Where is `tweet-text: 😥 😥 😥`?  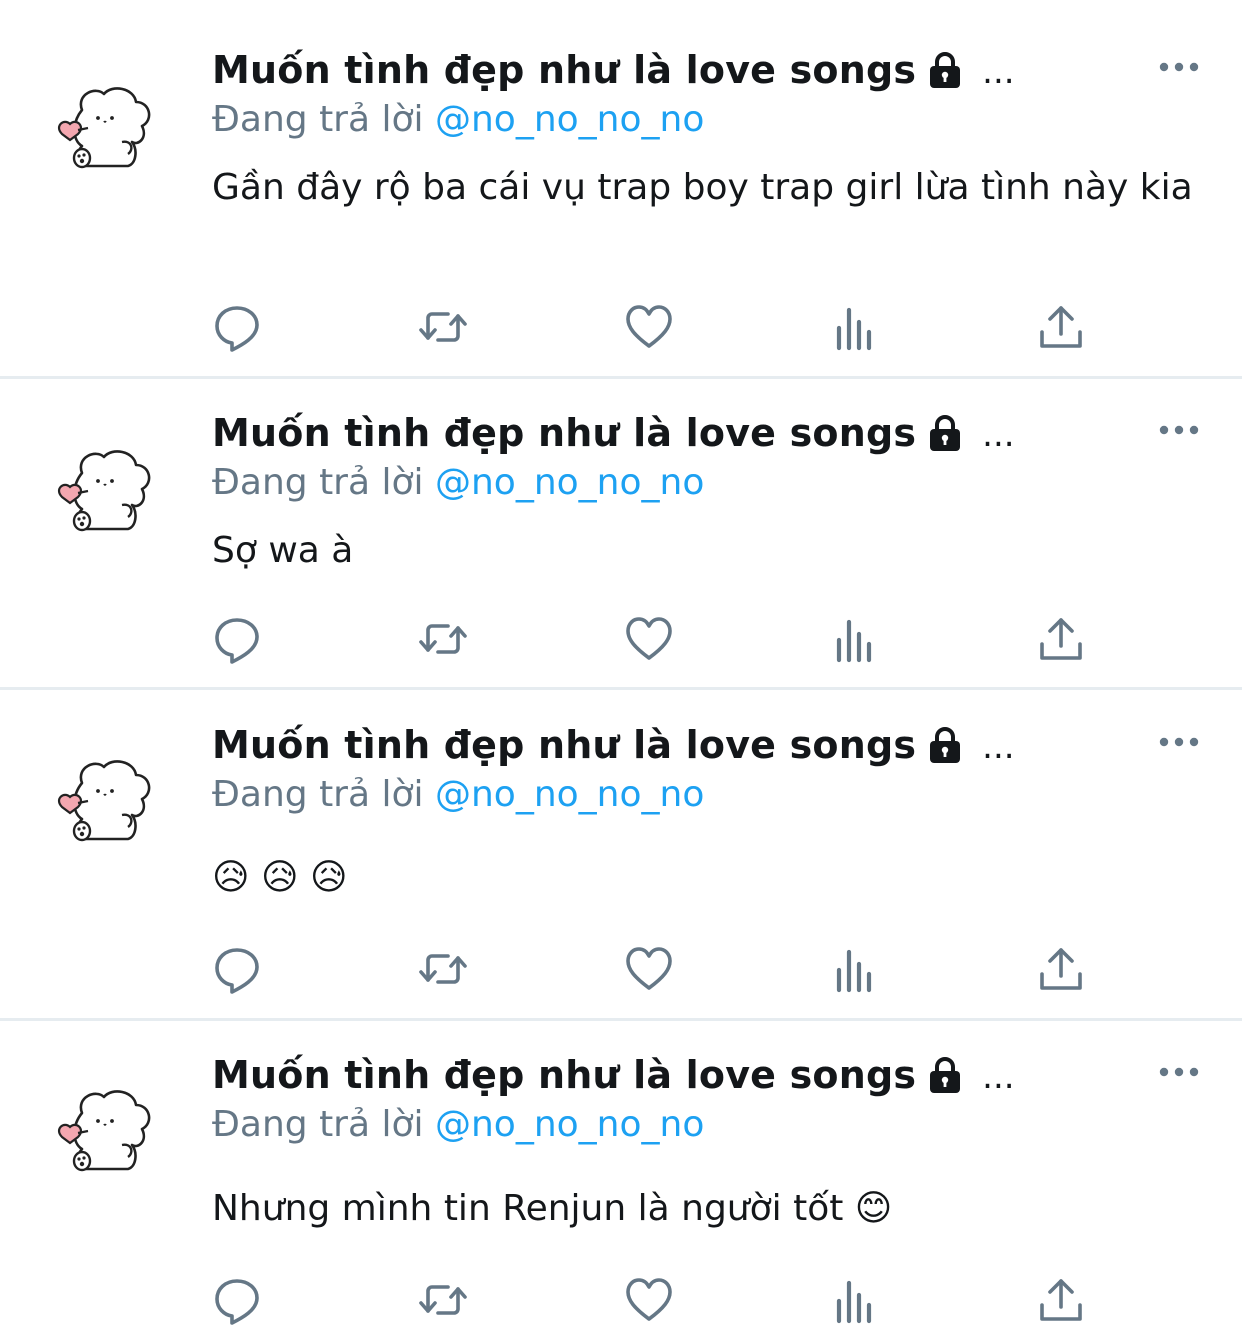
tweet-text: 😥 😥 😥 is located at coordinates (280, 877).